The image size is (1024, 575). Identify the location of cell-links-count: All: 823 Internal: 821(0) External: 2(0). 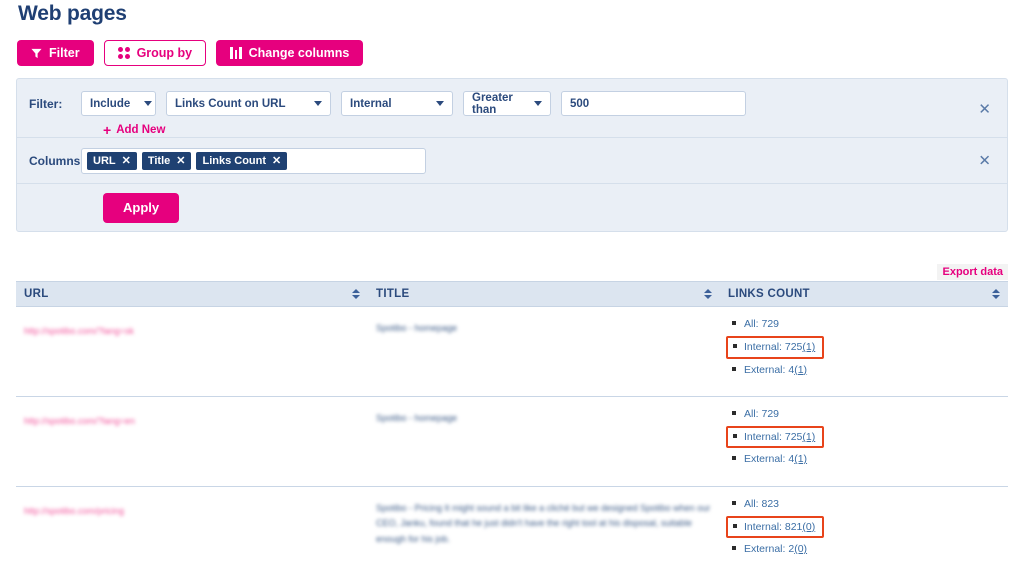
(864, 531).